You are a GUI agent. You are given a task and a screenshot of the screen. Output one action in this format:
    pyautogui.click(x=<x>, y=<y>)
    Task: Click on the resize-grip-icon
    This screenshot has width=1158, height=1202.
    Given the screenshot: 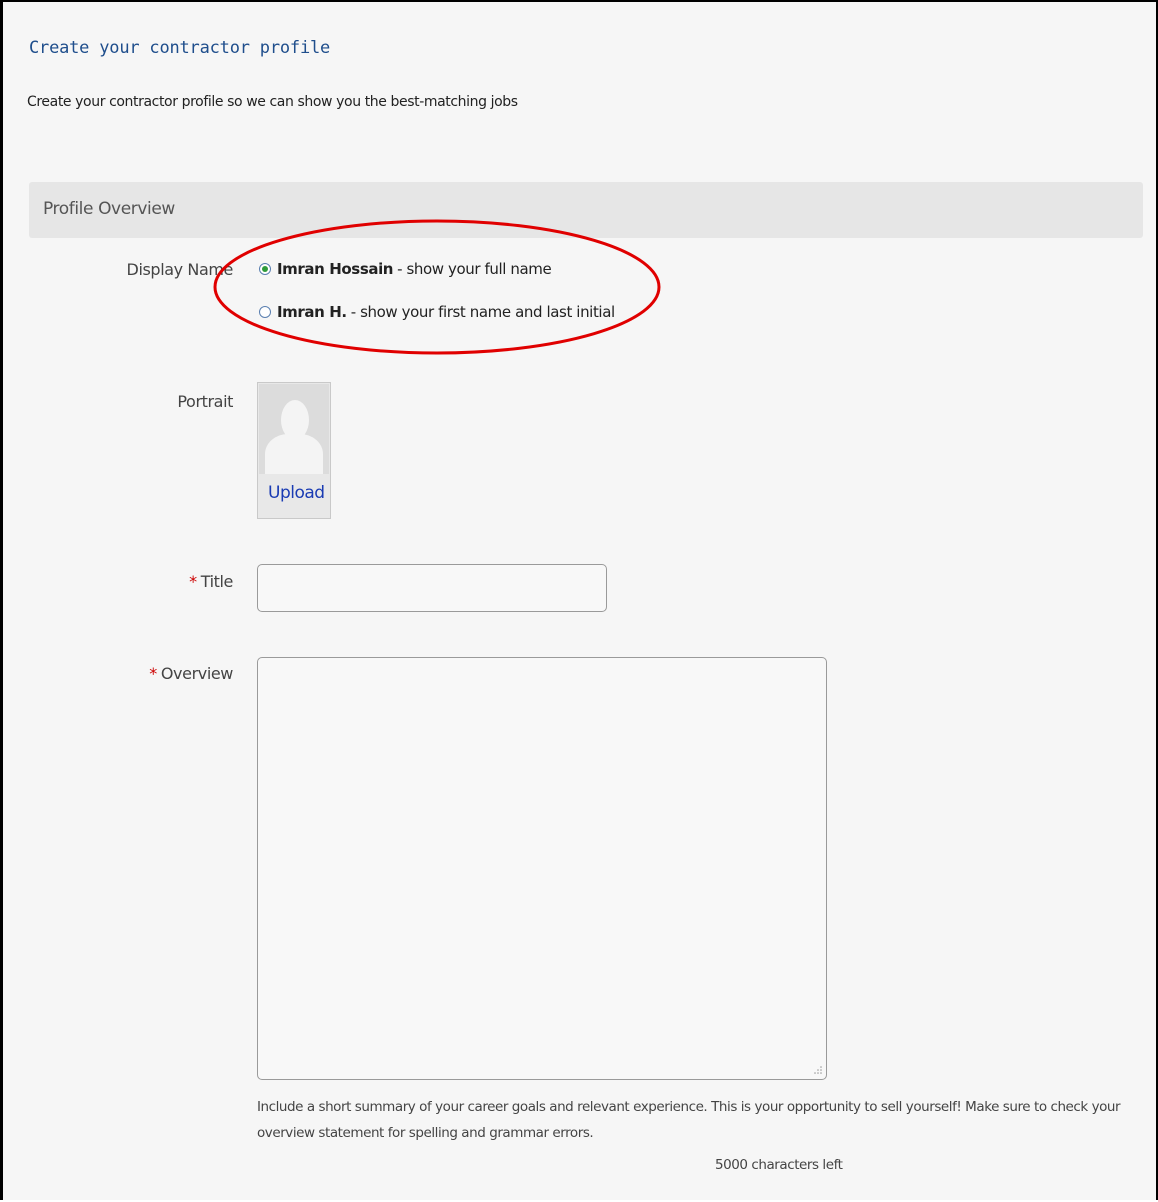 What is the action you would take?
    pyautogui.click(x=818, y=1070)
    